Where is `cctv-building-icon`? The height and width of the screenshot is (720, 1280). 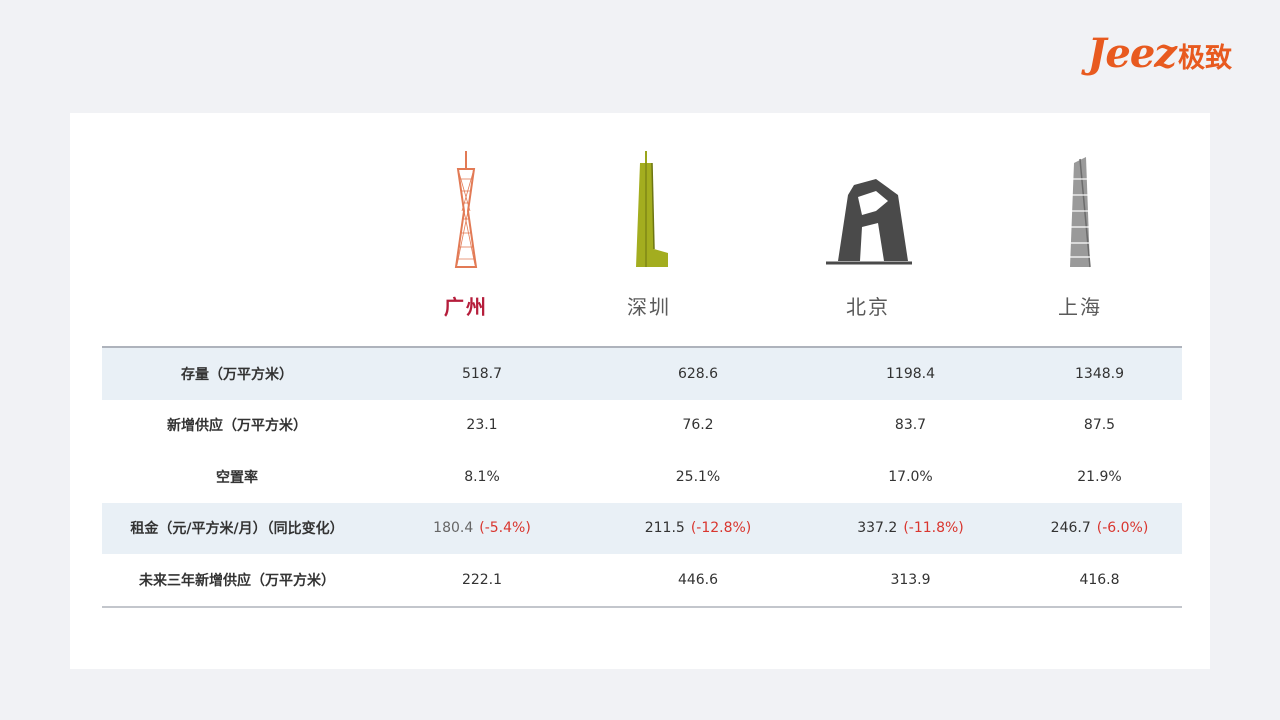 cctv-building-icon is located at coordinates (869, 222).